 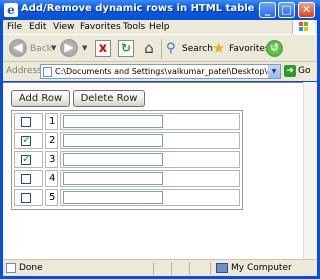 What do you see at coordinates (11, 268) in the screenshot?
I see `page-done-icon` at bounding box center [11, 268].